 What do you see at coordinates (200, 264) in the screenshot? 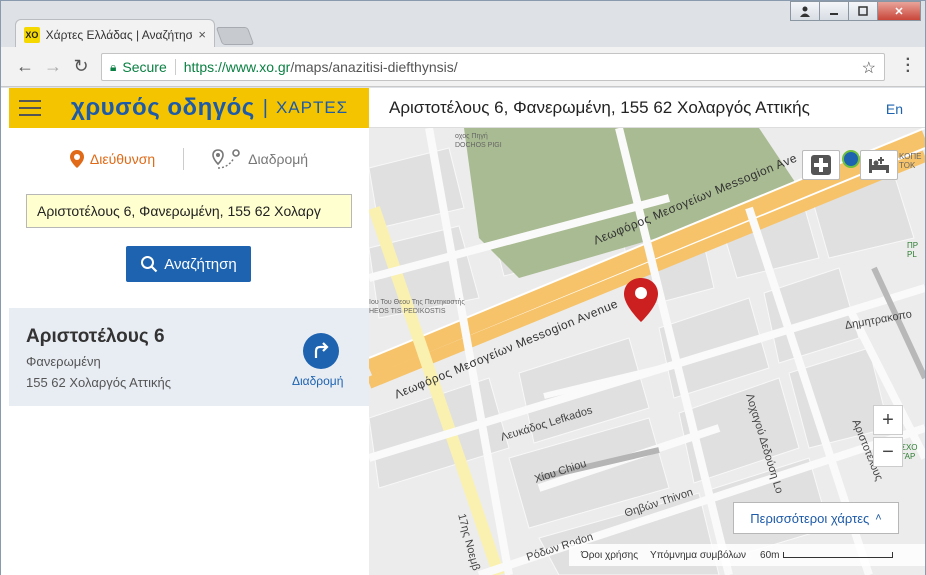
I see `search-button-label: Αναζήτηση` at bounding box center [200, 264].